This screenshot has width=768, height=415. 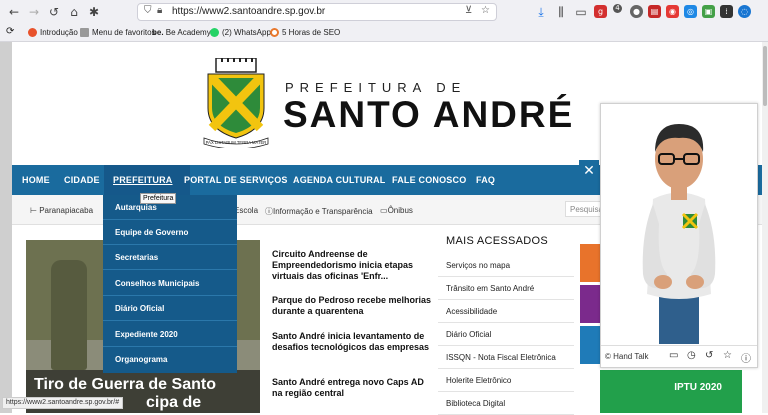 I want to click on nav-prefeitura: PREFEITURA, so click(x=143, y=180).